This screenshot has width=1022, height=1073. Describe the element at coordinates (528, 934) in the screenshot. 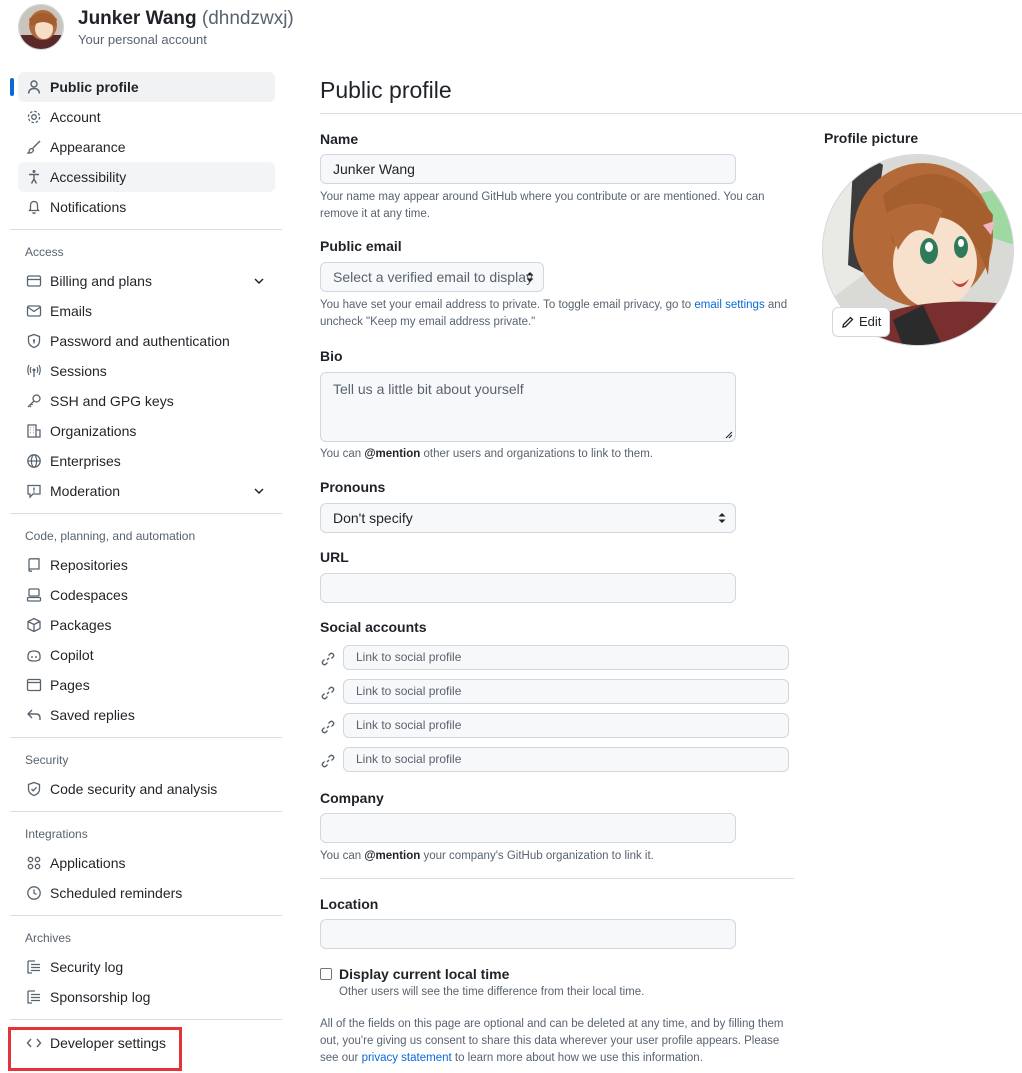

I see `location-field` at that location.